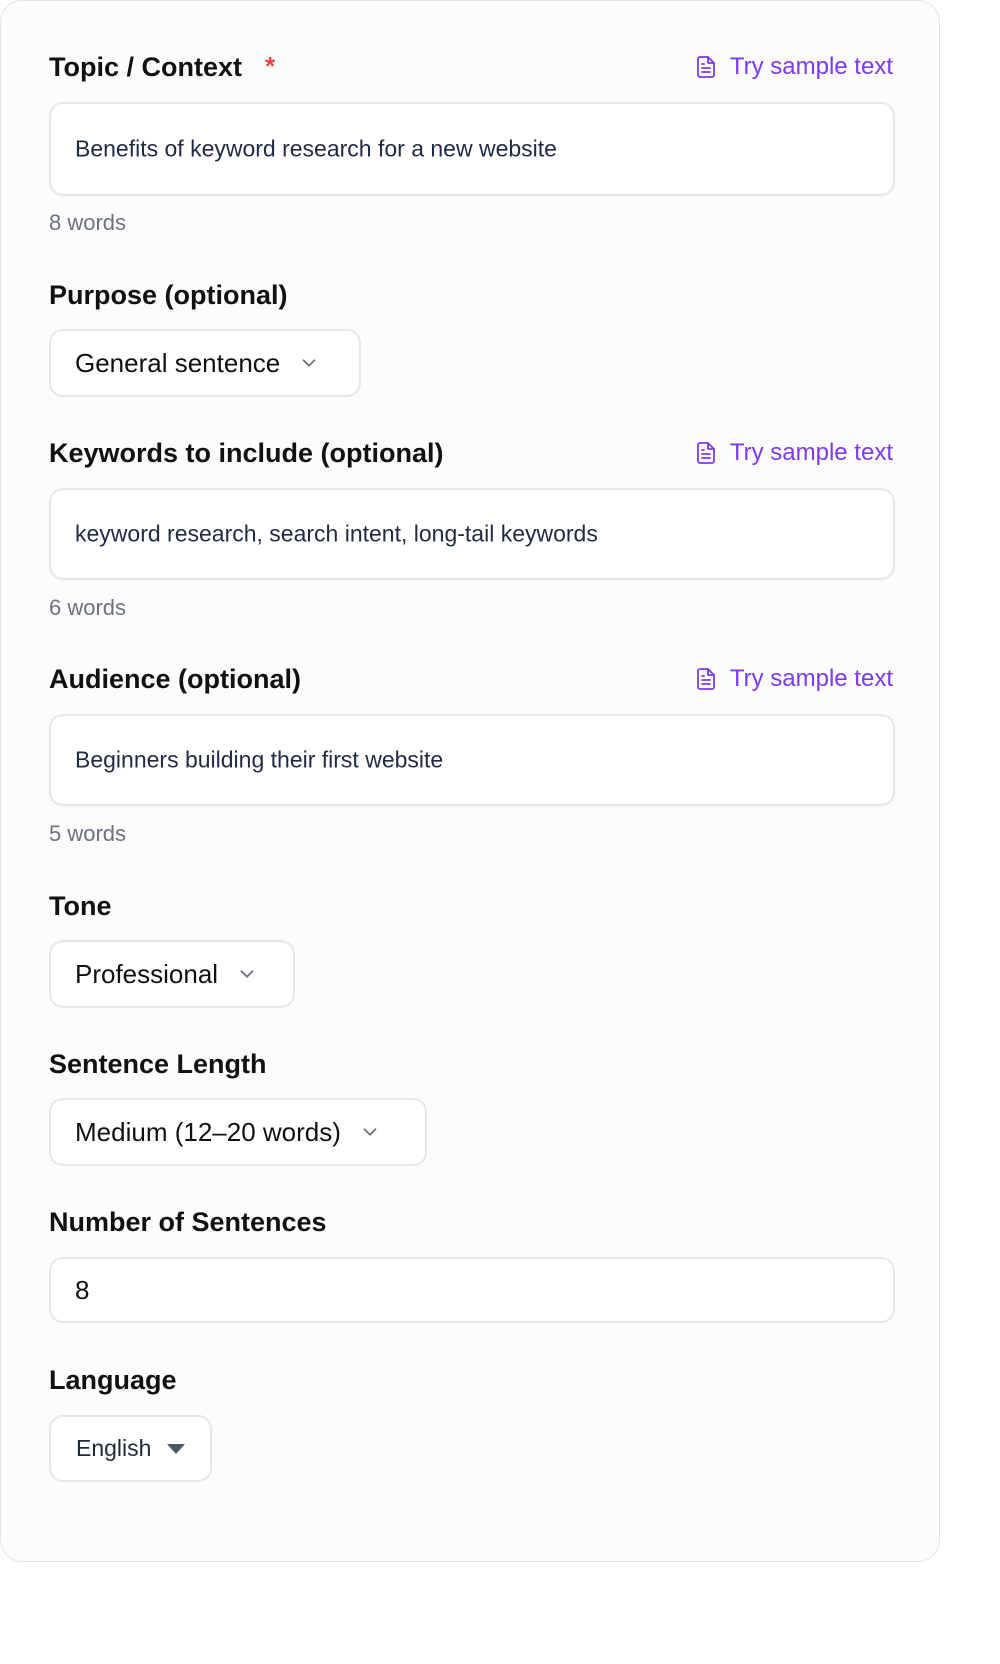 This screenshot has width=1000, height=1664. I want to click on language-label: Language, so click(113, 1380).